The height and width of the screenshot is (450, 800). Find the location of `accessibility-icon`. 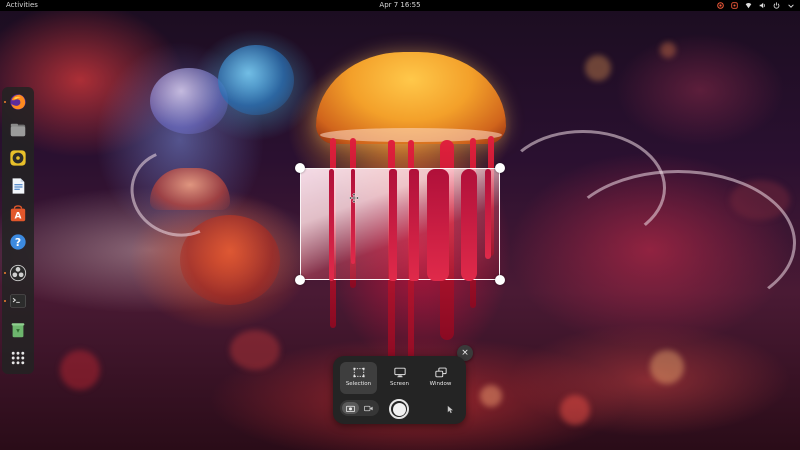

accessibility-icon is located at coordinates (734, 5).